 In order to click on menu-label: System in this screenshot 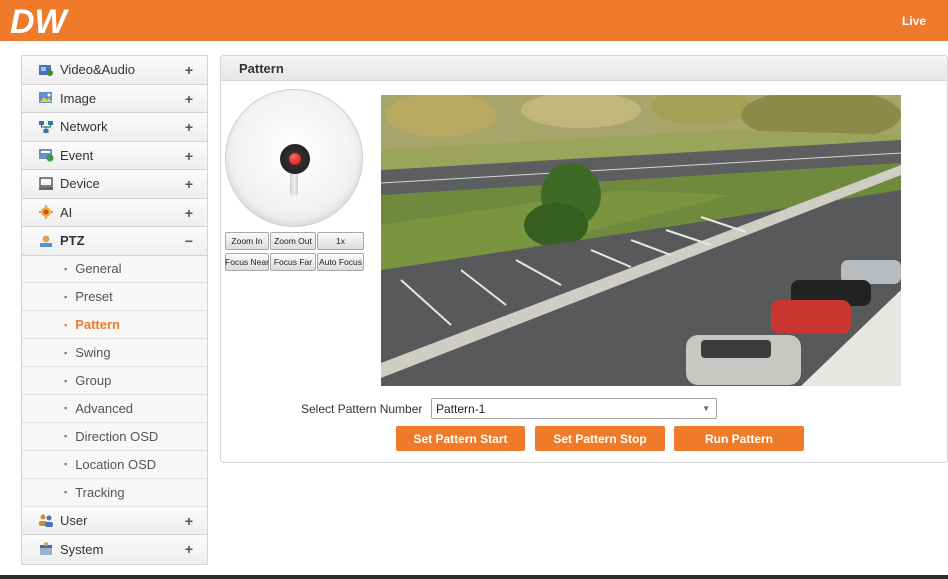, I will do `click(82, 549)`.